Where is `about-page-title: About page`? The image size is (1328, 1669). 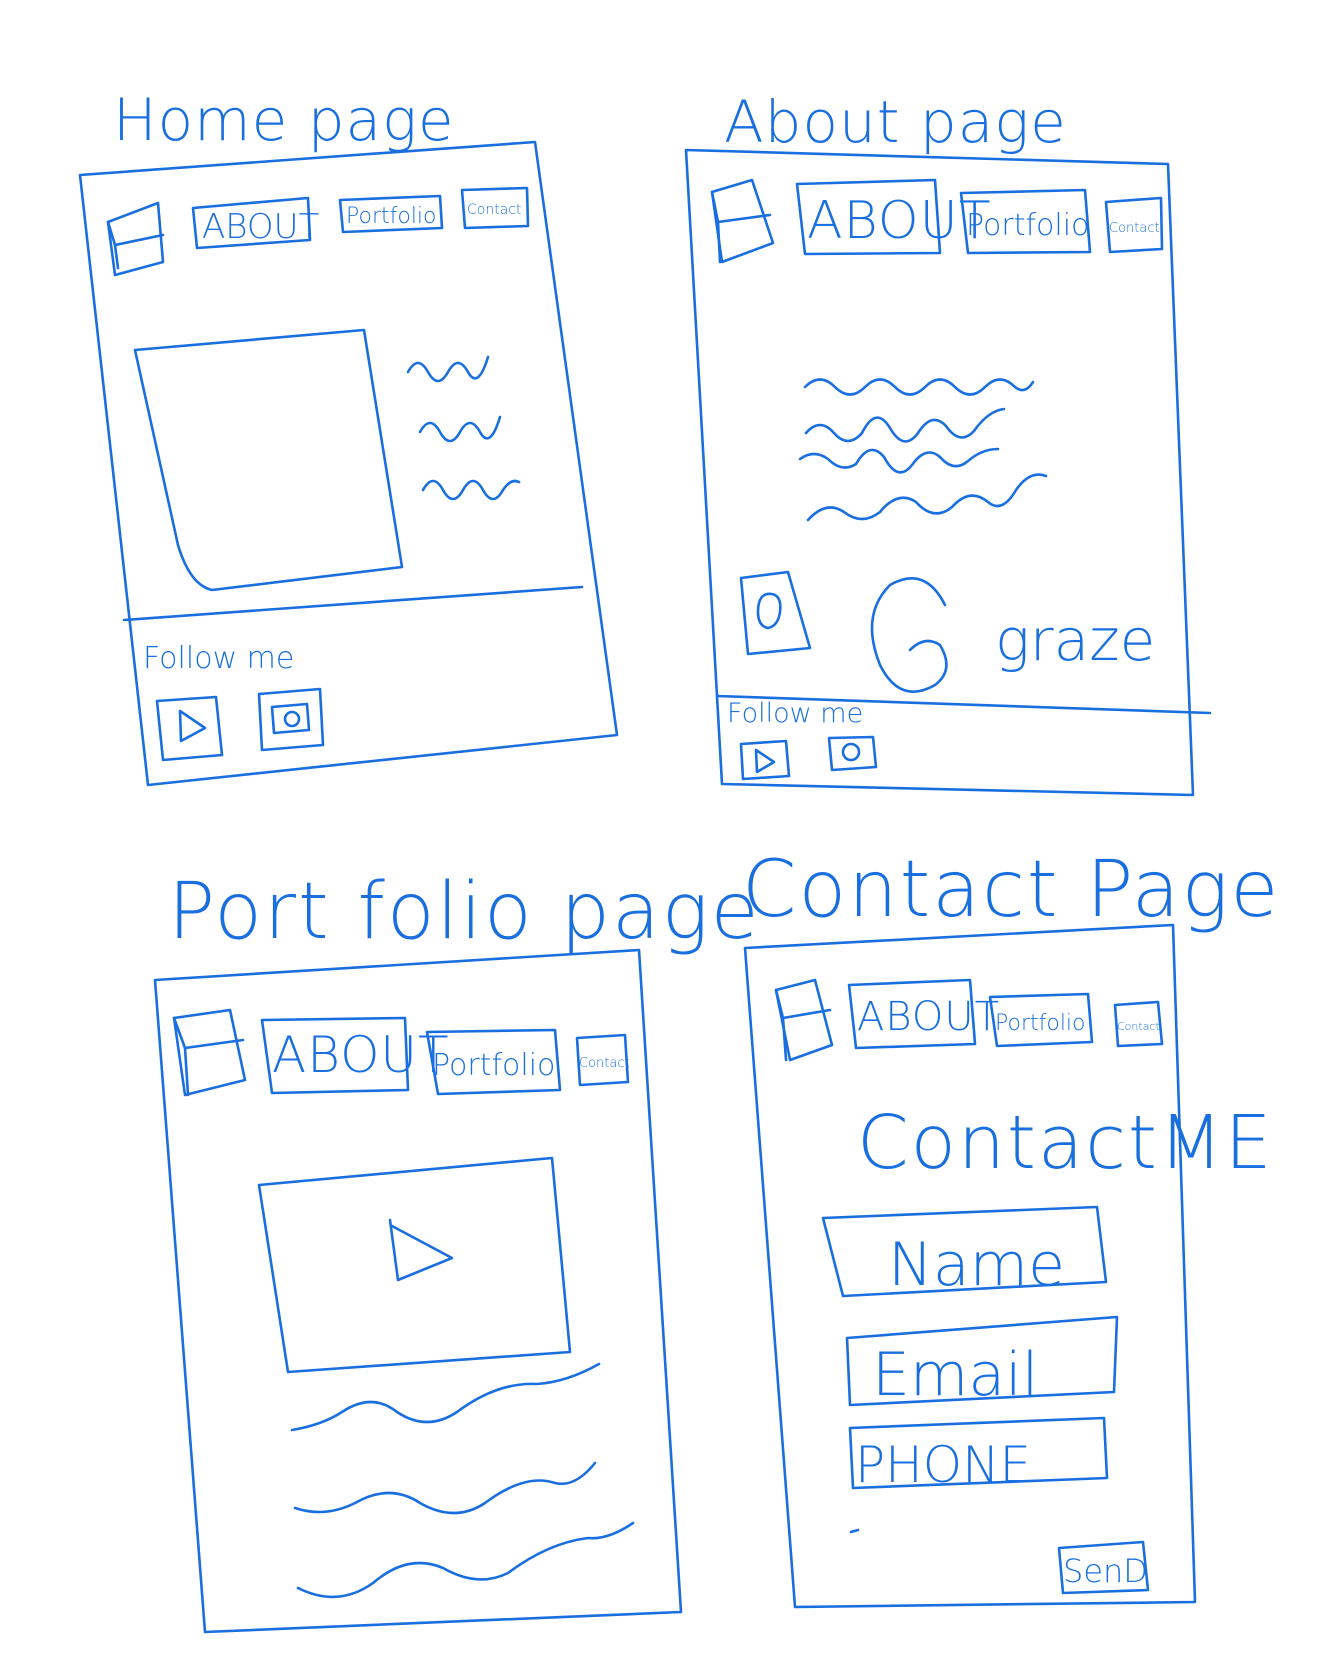 about-page-title: About page is located at coordinates (895, 122).